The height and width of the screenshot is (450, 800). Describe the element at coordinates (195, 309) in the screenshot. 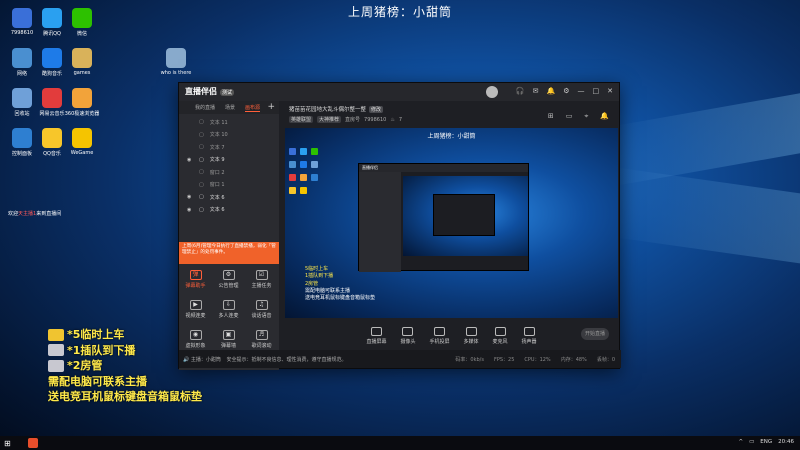

I see `tool-button: ▶ 视频连麦` at that location.